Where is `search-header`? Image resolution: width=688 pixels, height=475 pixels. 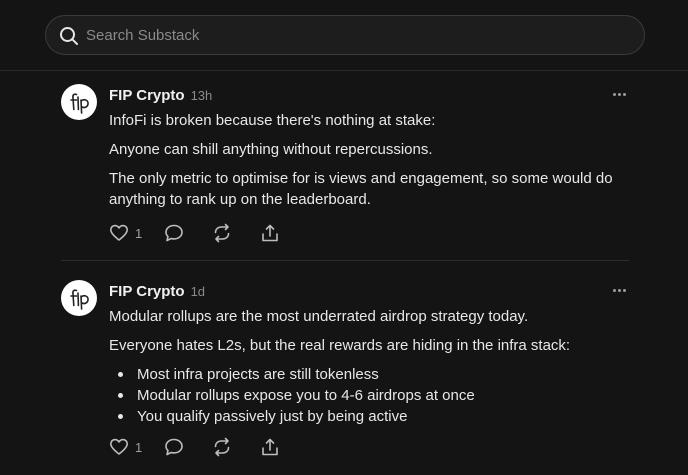
search-header is located at coordinates (344, 35).